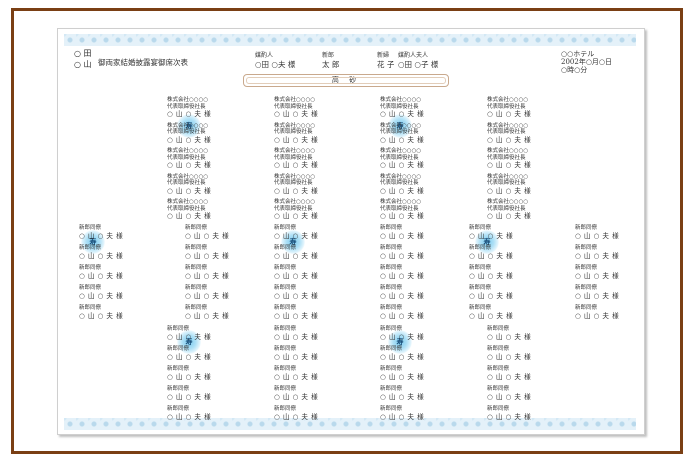 The image size is (700, 466). What do you see at coordinates (83, 64) in the screenshot?
I see `family-name-2: ○ 山` at bounding box center [83, 64].